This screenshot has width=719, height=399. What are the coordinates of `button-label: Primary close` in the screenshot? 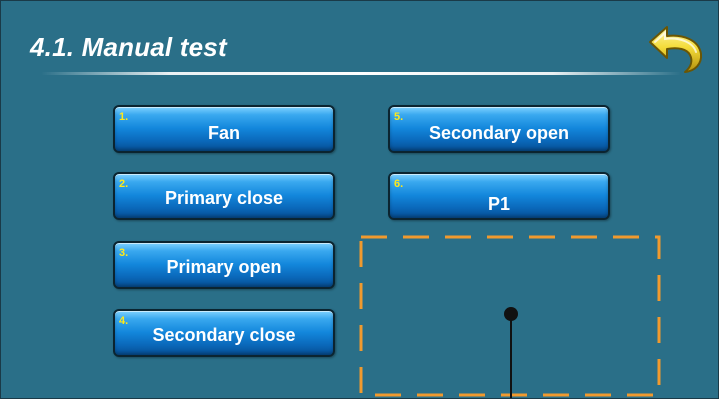 It's located at (224, 198).